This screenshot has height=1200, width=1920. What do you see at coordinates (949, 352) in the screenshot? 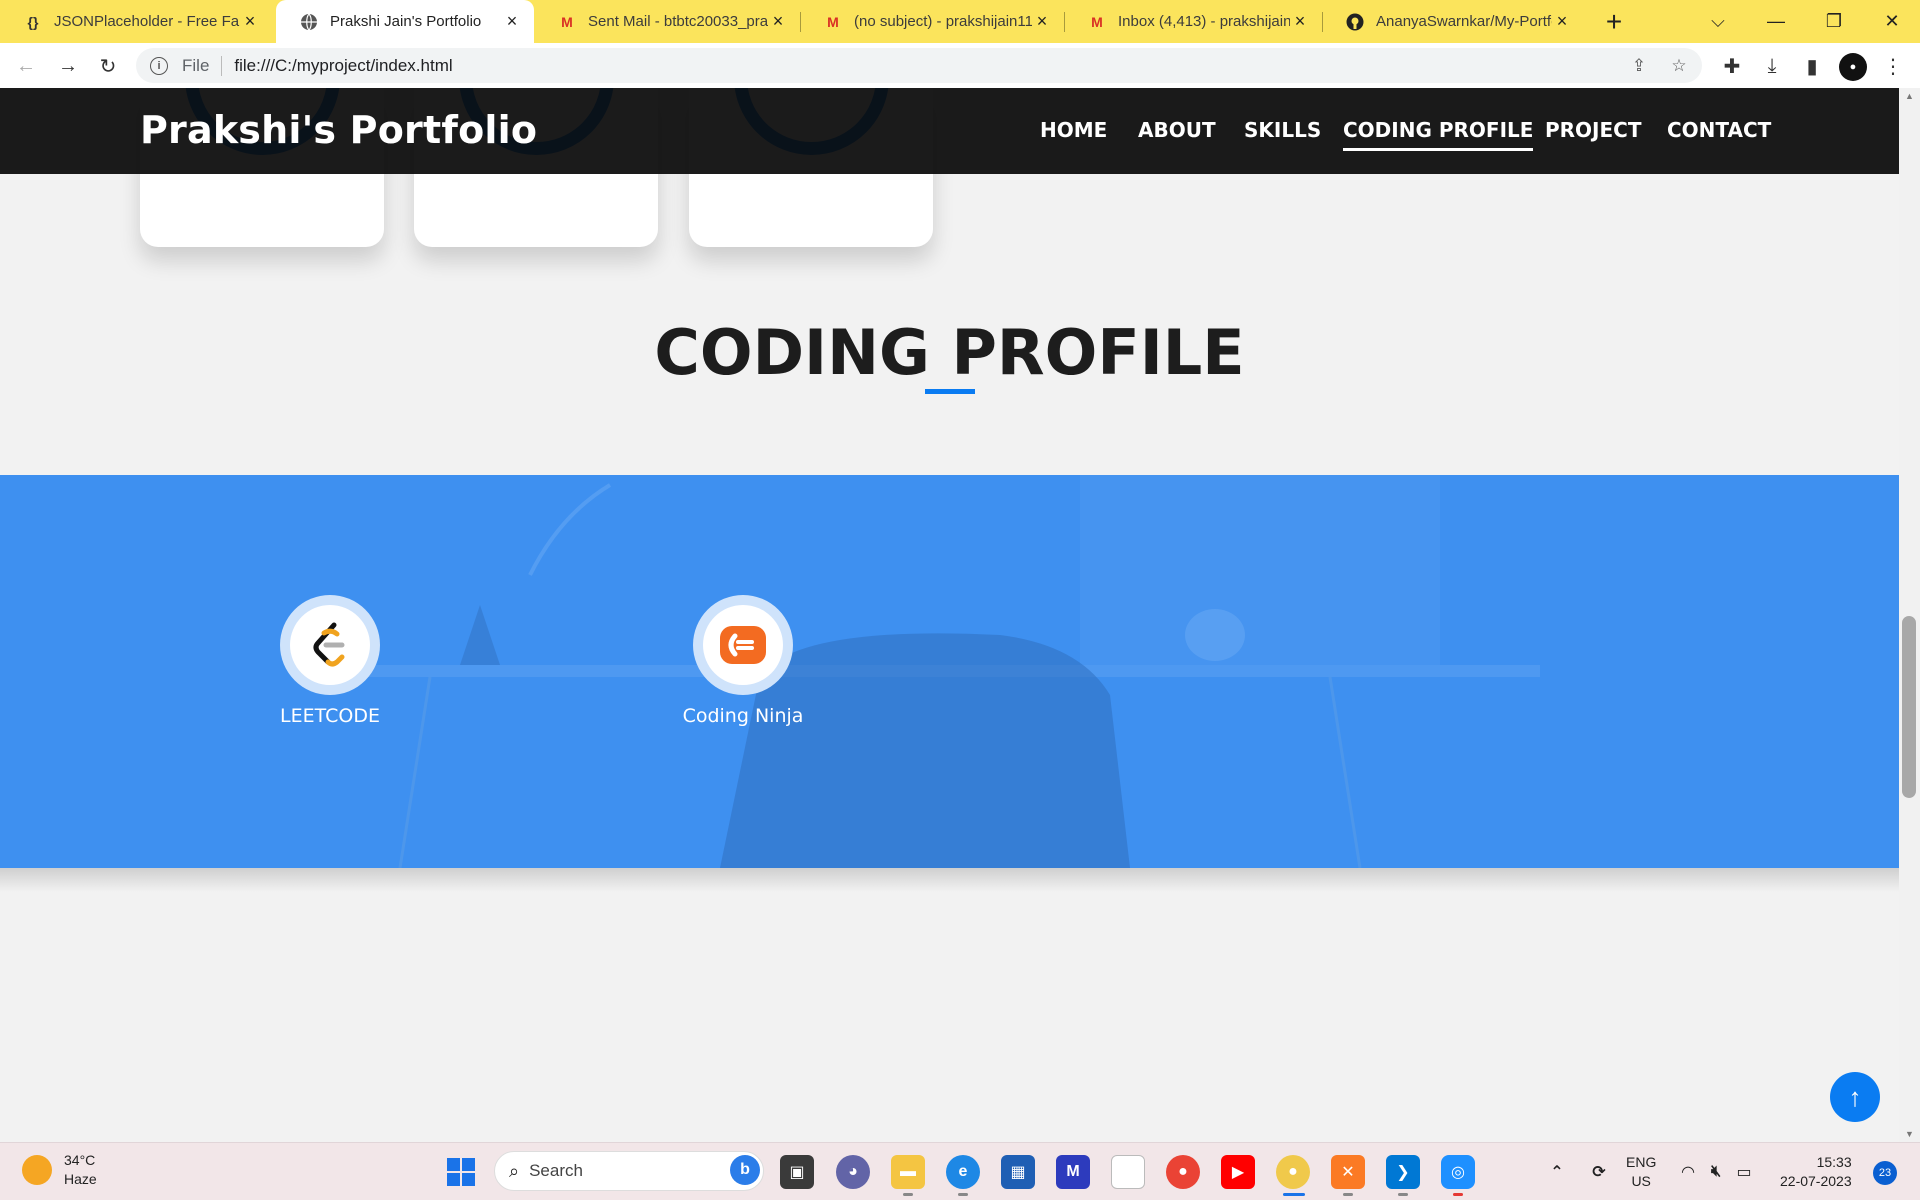
I see `section-title: CODING PROFILE` at bounding box center [949, 352].